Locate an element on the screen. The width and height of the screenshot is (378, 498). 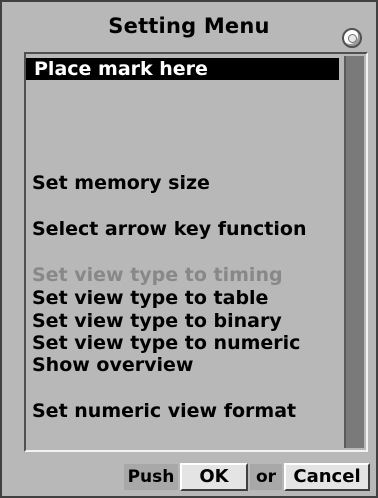
cancel-button: Cancel is located at coordinates (327, 477).